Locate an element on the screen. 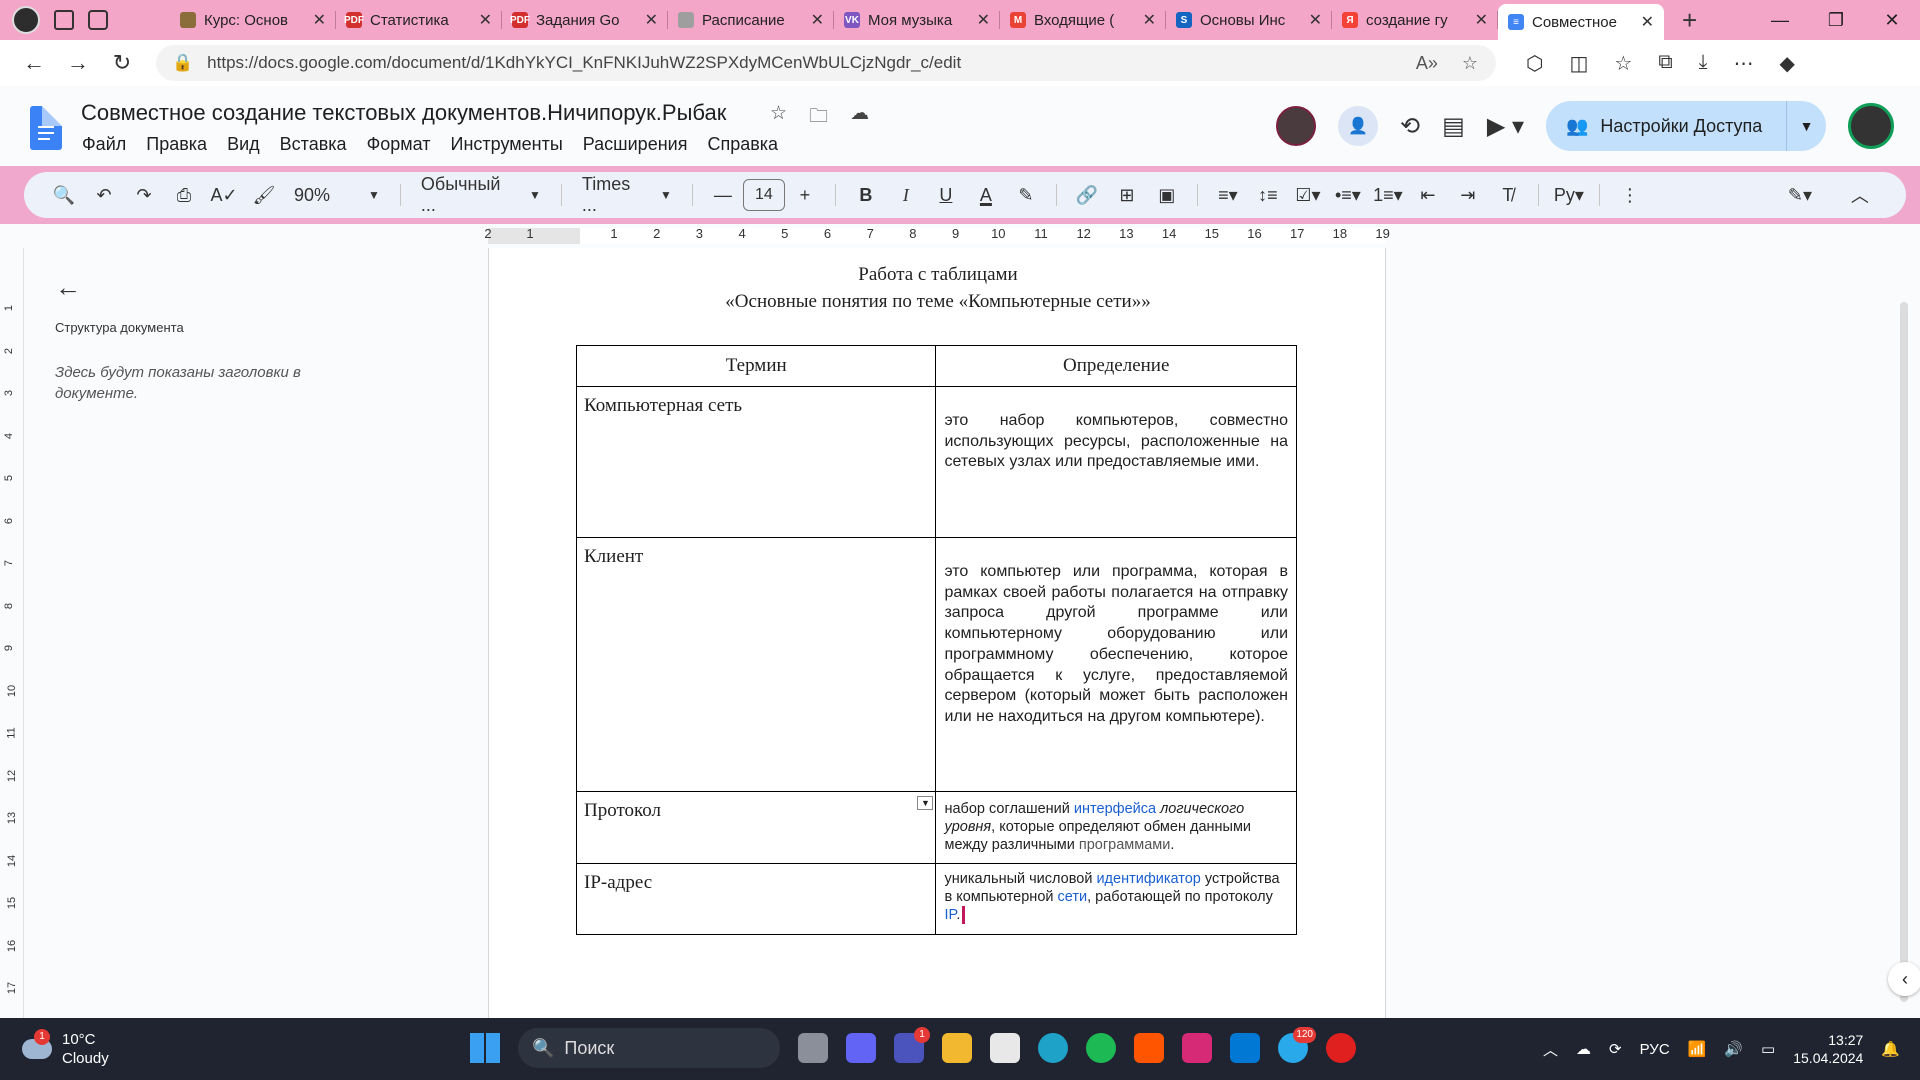  edge-icon is located at coordinates (1053, 1048).